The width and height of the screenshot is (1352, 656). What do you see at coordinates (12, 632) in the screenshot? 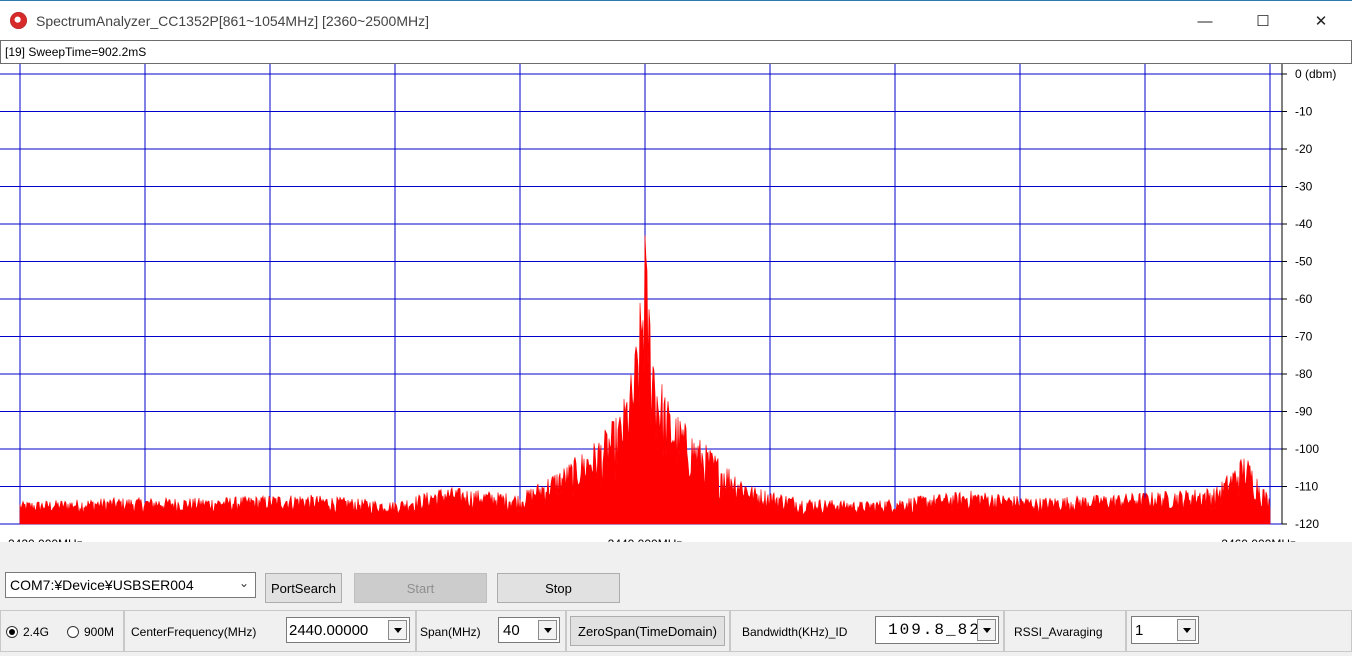
I see `band-24-radio` at bounding box center [12, 632].